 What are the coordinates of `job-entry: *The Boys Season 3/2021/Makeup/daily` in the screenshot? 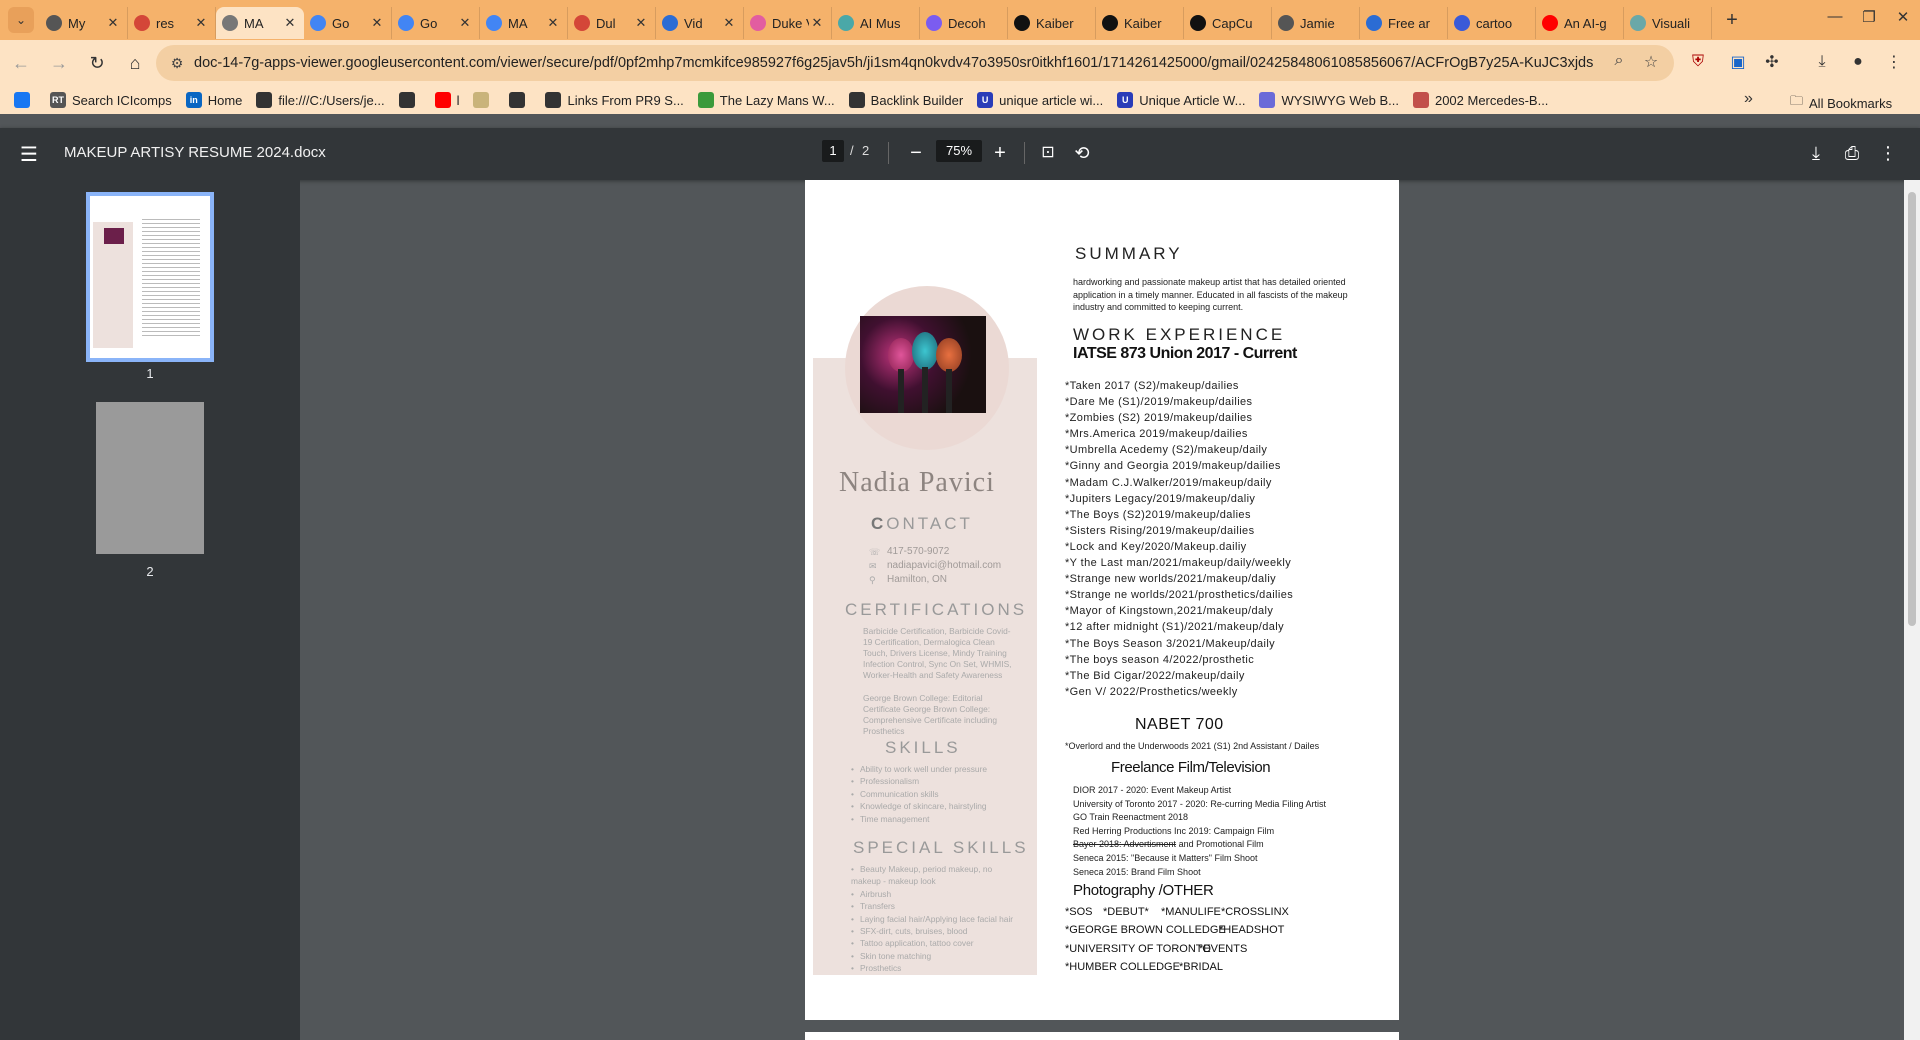 It's located at (1170, 643).